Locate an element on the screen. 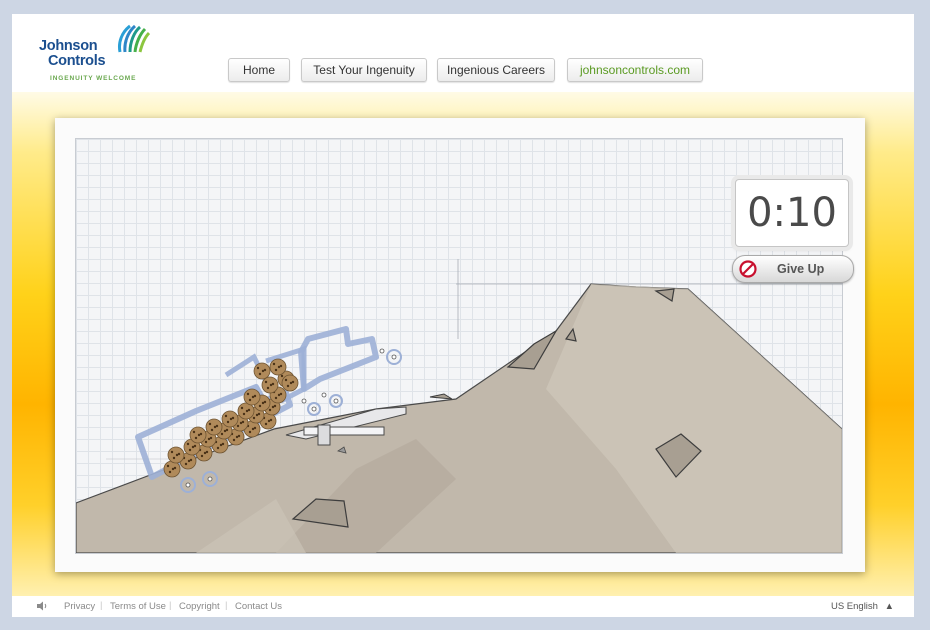 The width and height of the screenshot is (930, 630). speaker-icon is located at coordinates (42, 606).